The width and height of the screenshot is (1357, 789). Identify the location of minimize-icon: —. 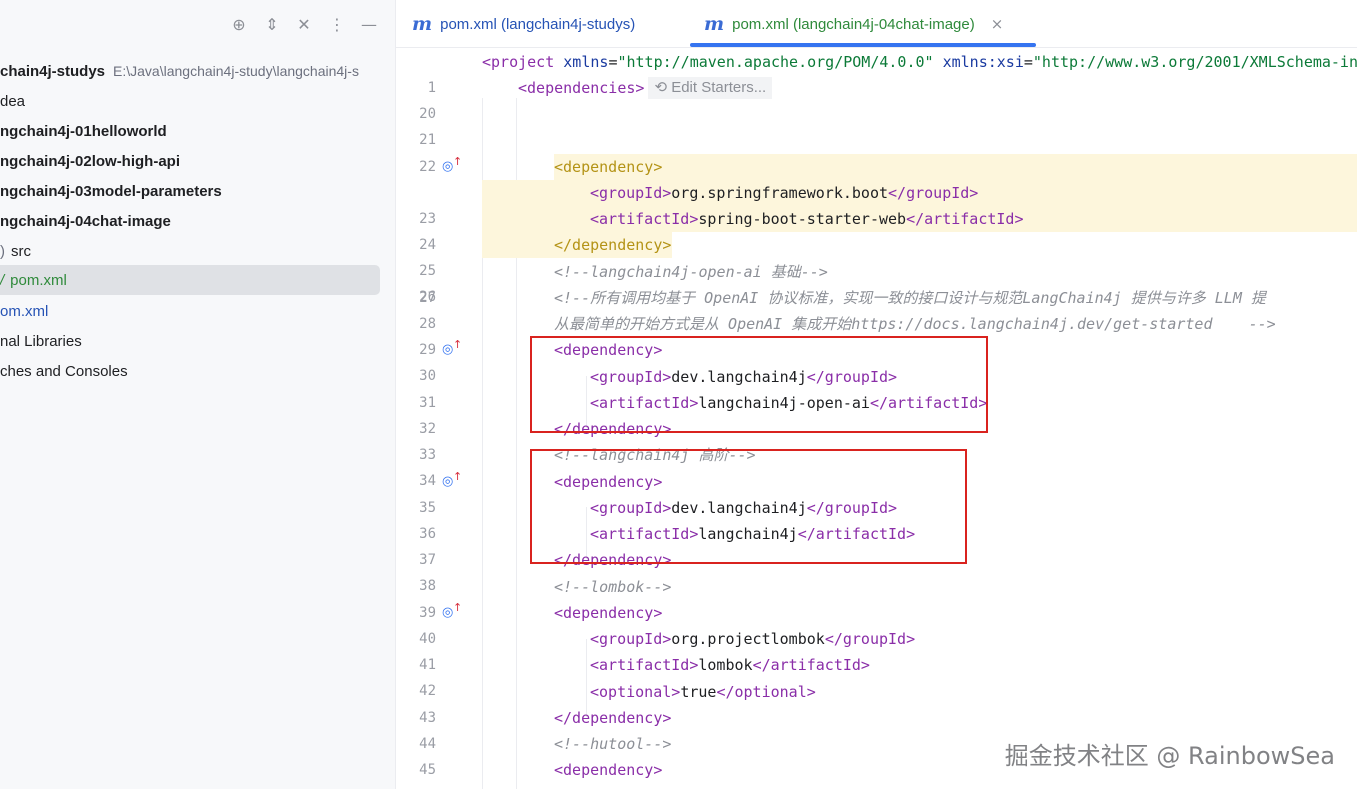
(369, 24).